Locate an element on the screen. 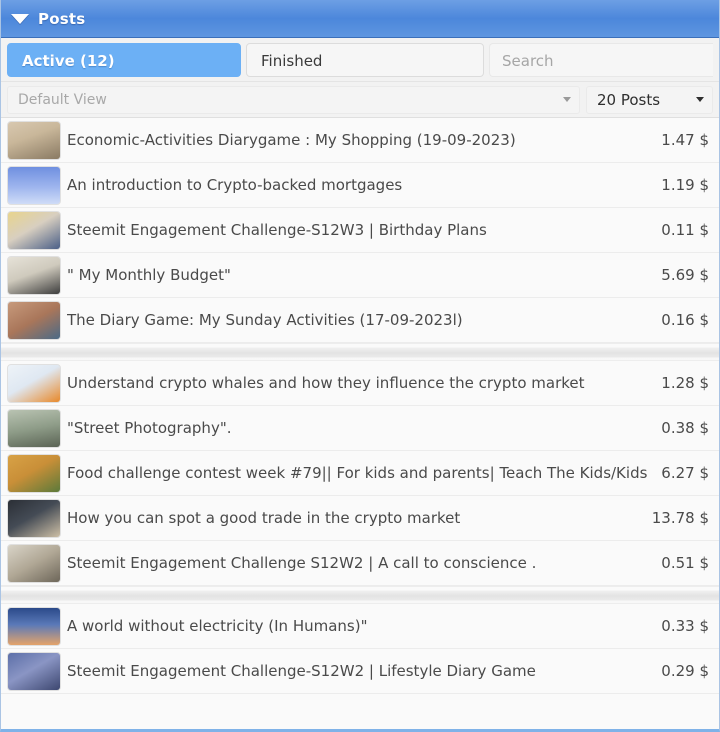 This screenshot has width=720, height=732. man-in-shop-photo is located at coordinates (34, 140).